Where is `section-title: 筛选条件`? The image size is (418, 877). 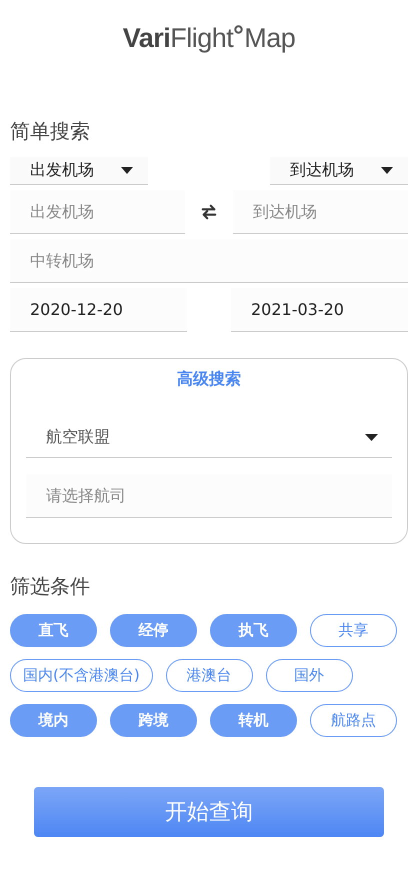
section-title: 筛选条件 is located at coordinates (50, 586).